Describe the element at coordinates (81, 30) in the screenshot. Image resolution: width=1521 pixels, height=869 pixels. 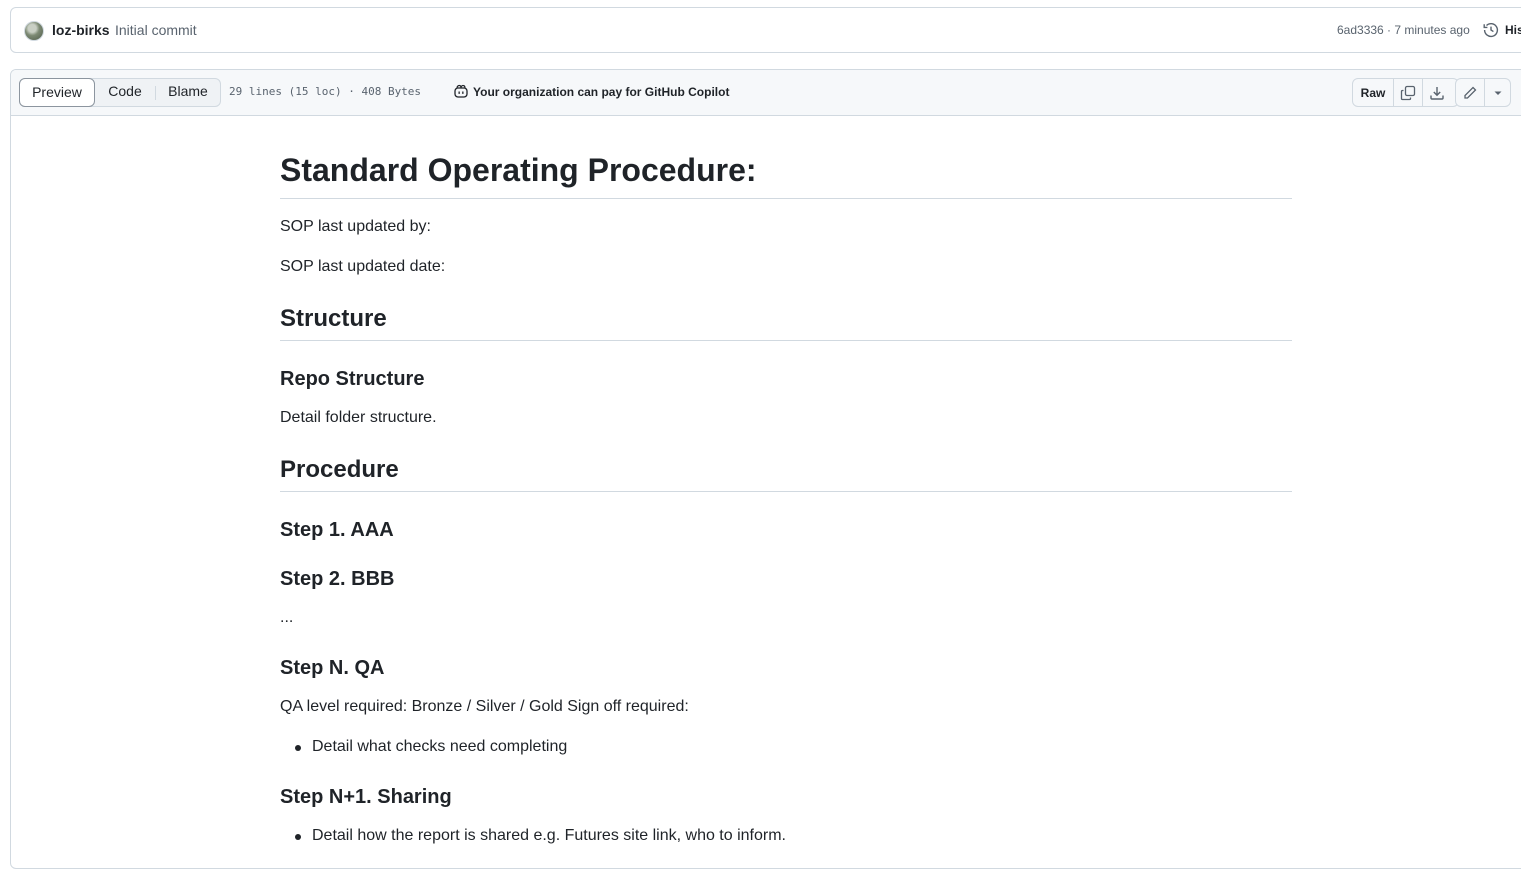
I see `commit-author-link: loz-birks` at that location.